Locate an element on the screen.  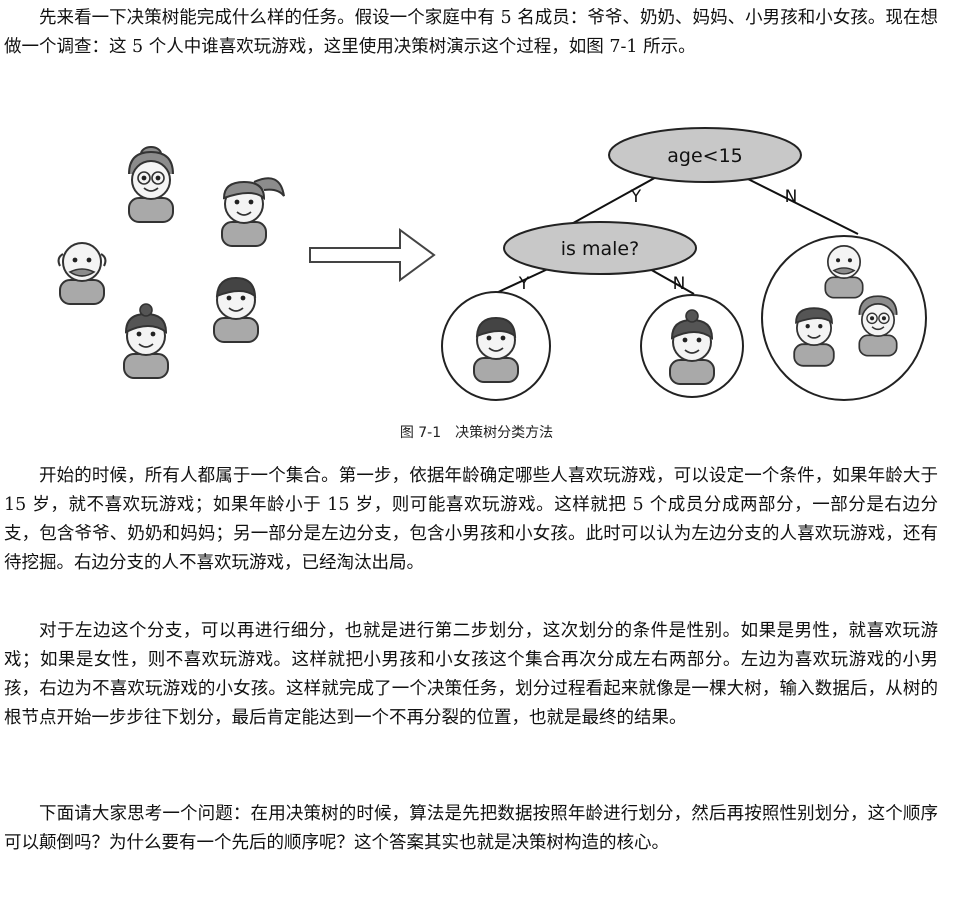
sub-node: is male? is located at coordinates (600, 248).